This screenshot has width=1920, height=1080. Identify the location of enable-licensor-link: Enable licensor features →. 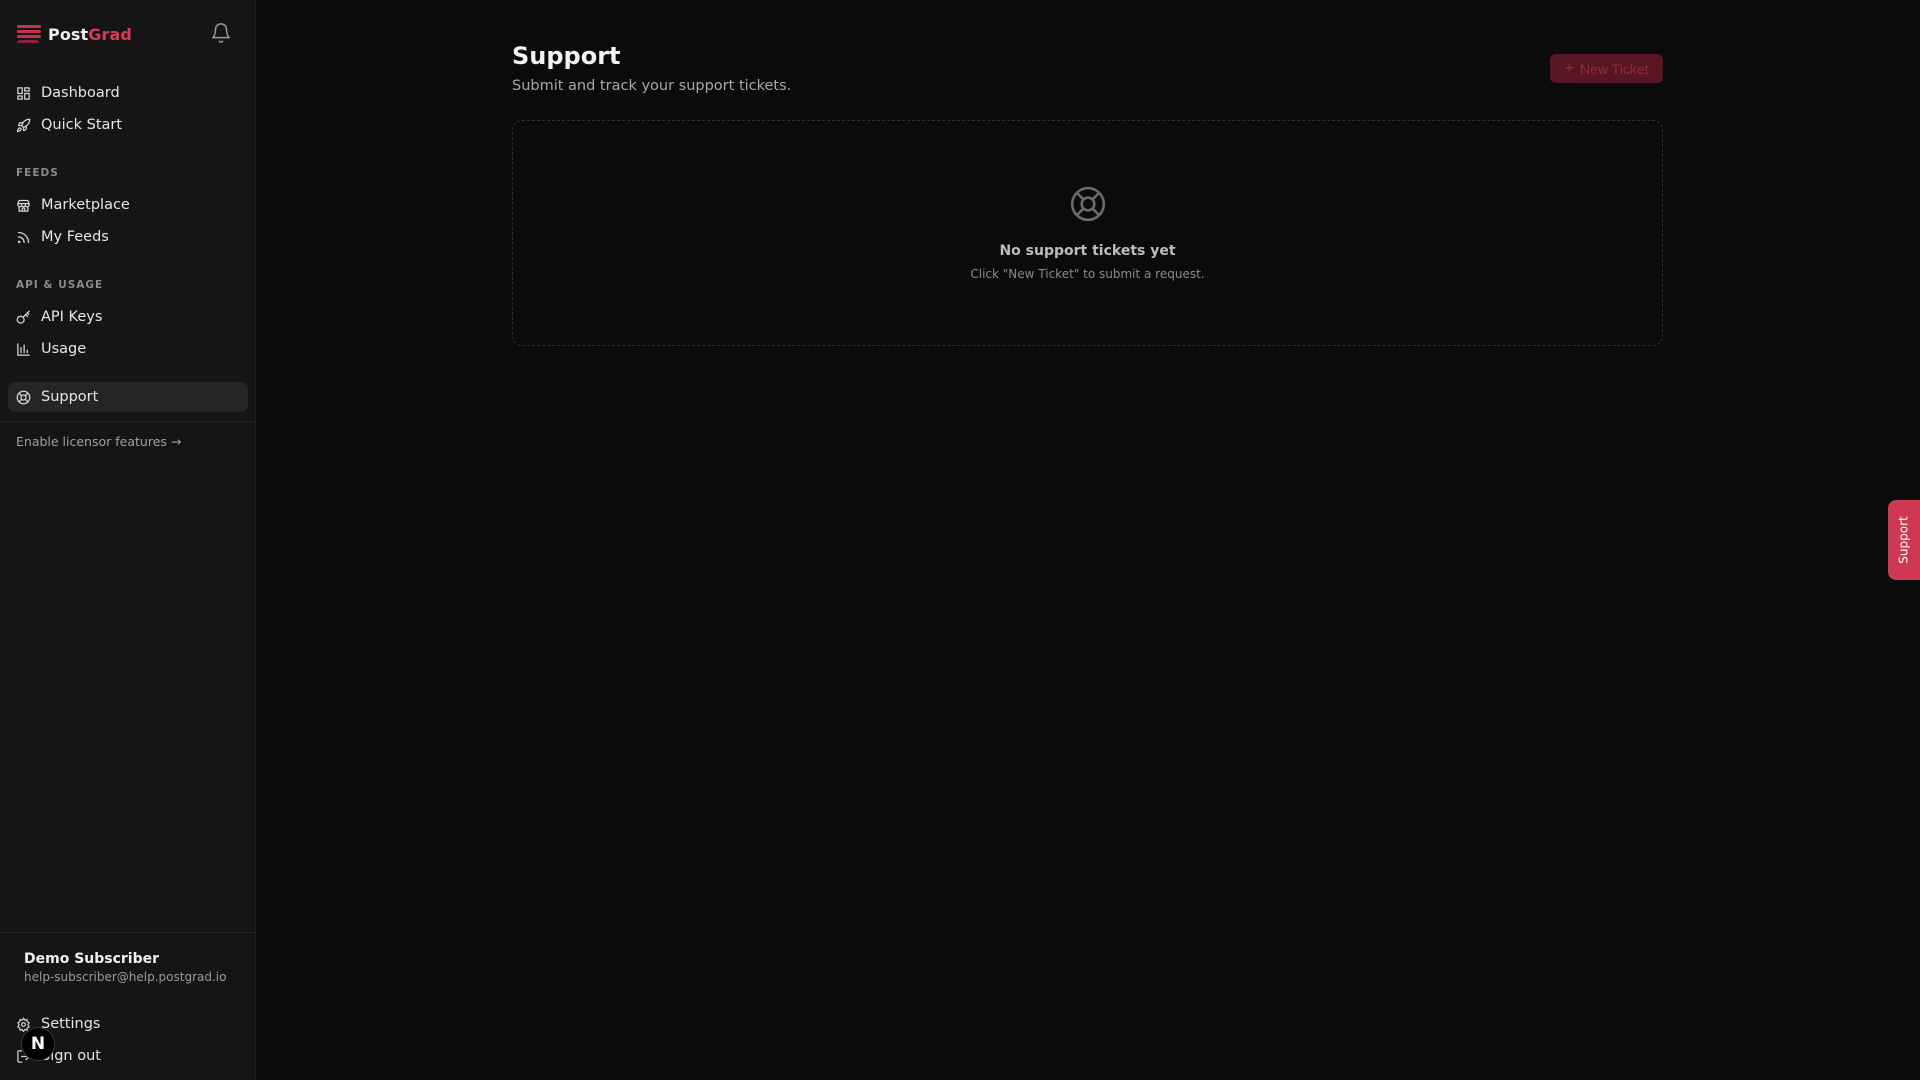
(98, 441).